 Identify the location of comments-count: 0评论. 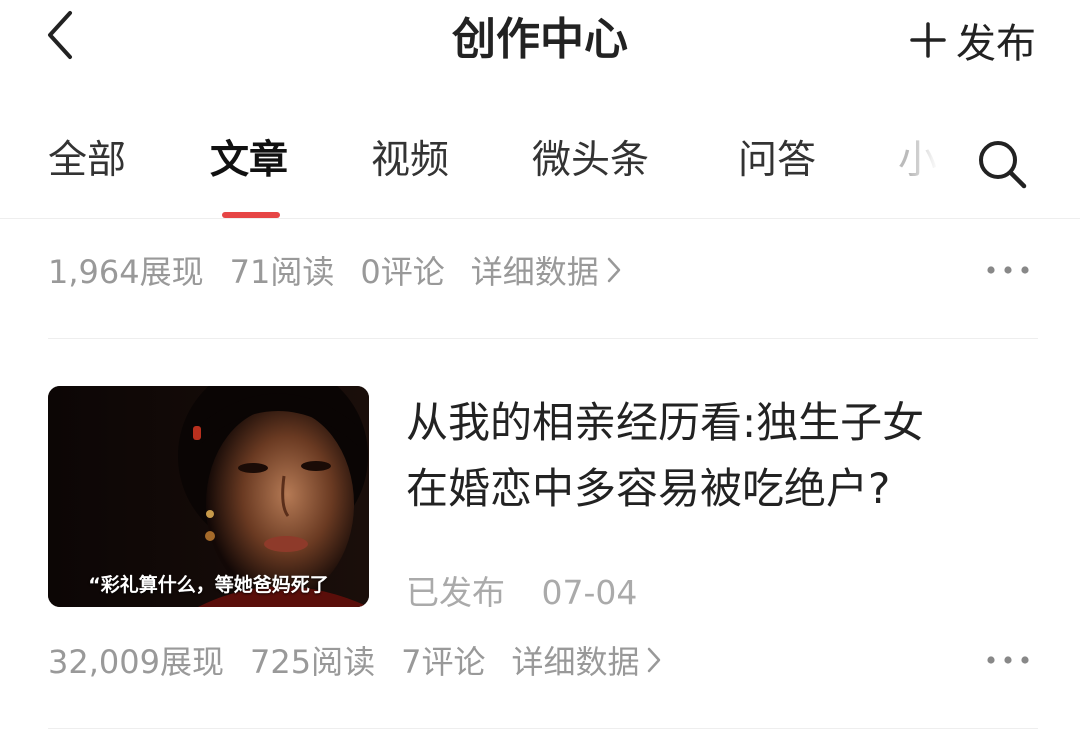
(402, 272).